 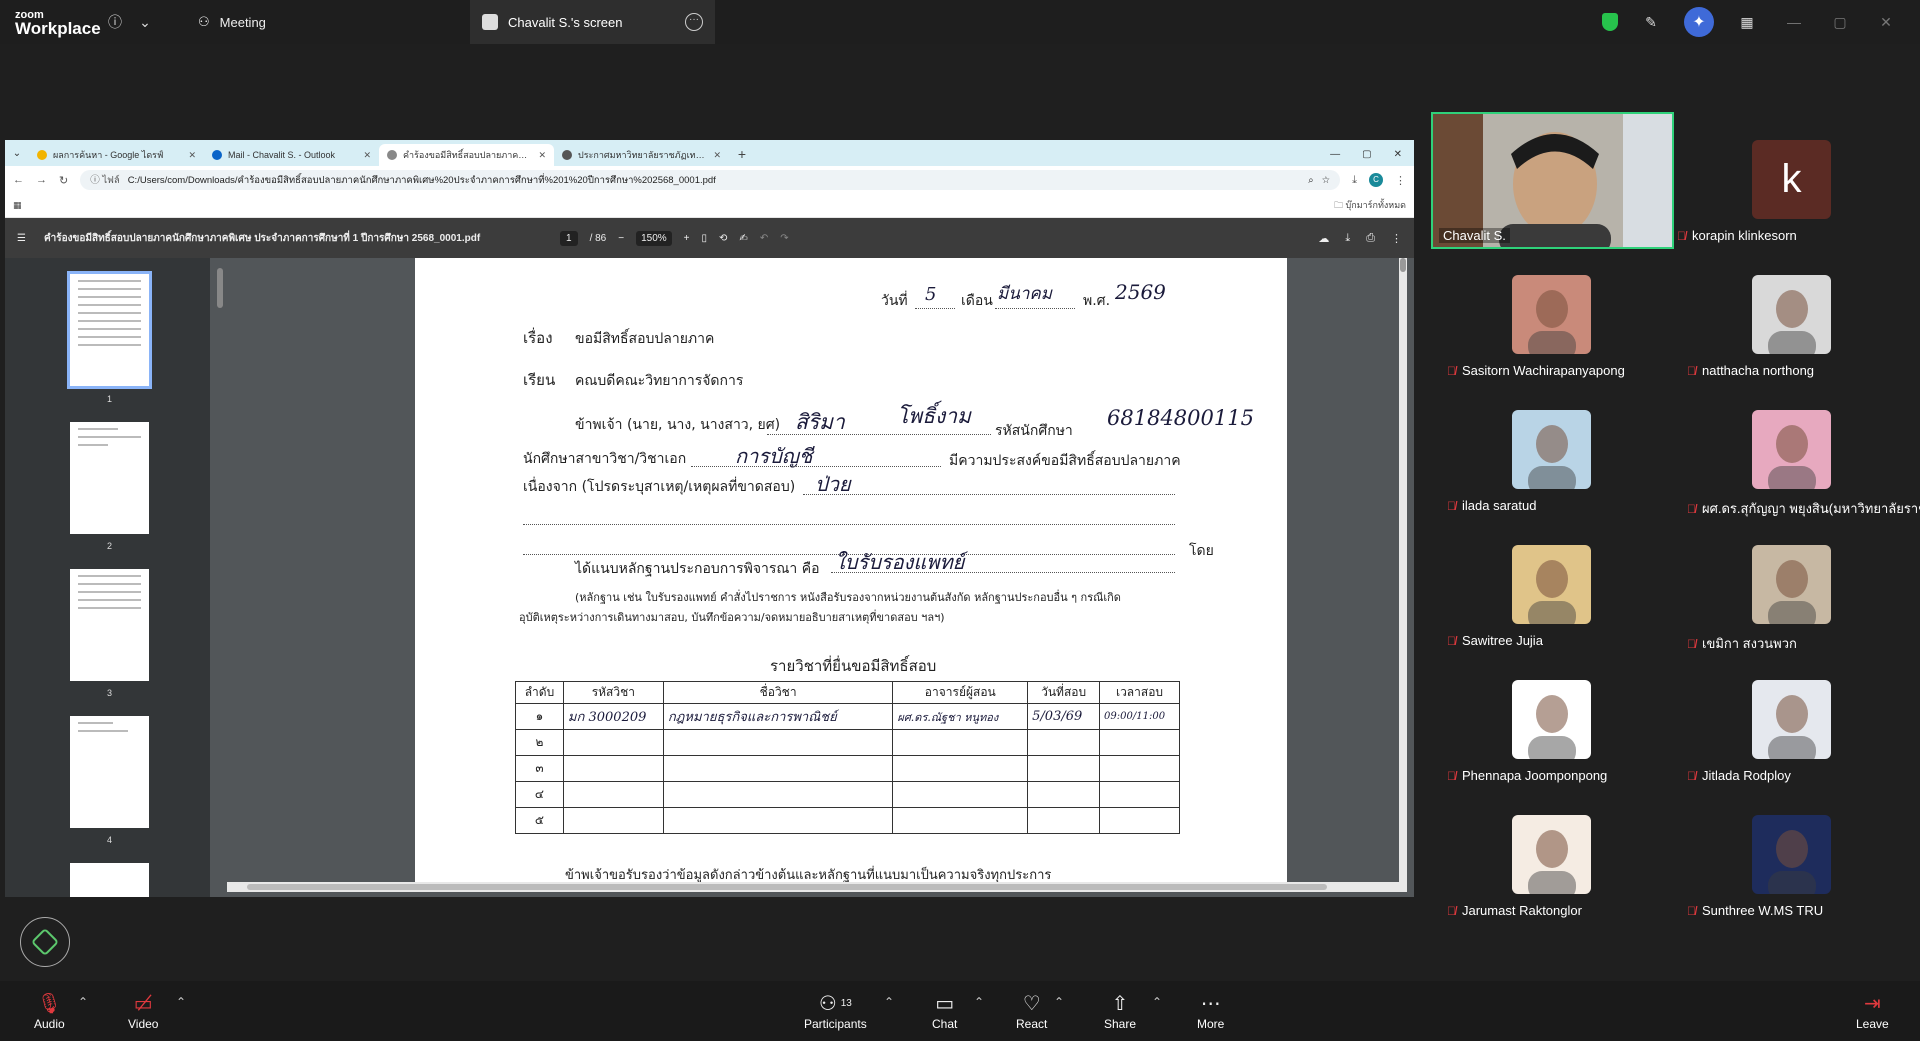 What do you see at coordinates (889, 1002) in the screenshot?
I see `participants-options-caret: ⌃` at bounding box center [889, 1002].